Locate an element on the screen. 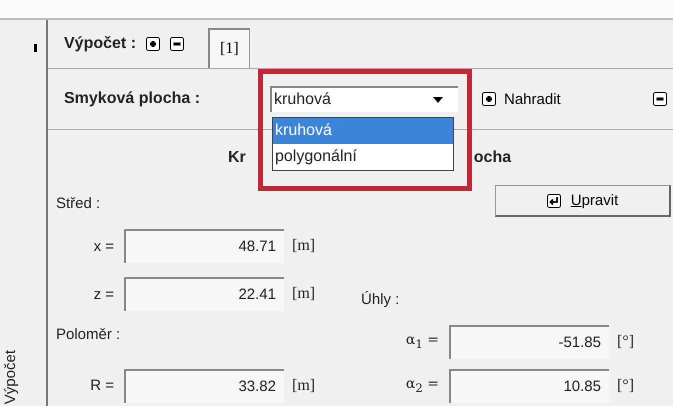  value-field: 48.71 is located at coordinates (204, 246).